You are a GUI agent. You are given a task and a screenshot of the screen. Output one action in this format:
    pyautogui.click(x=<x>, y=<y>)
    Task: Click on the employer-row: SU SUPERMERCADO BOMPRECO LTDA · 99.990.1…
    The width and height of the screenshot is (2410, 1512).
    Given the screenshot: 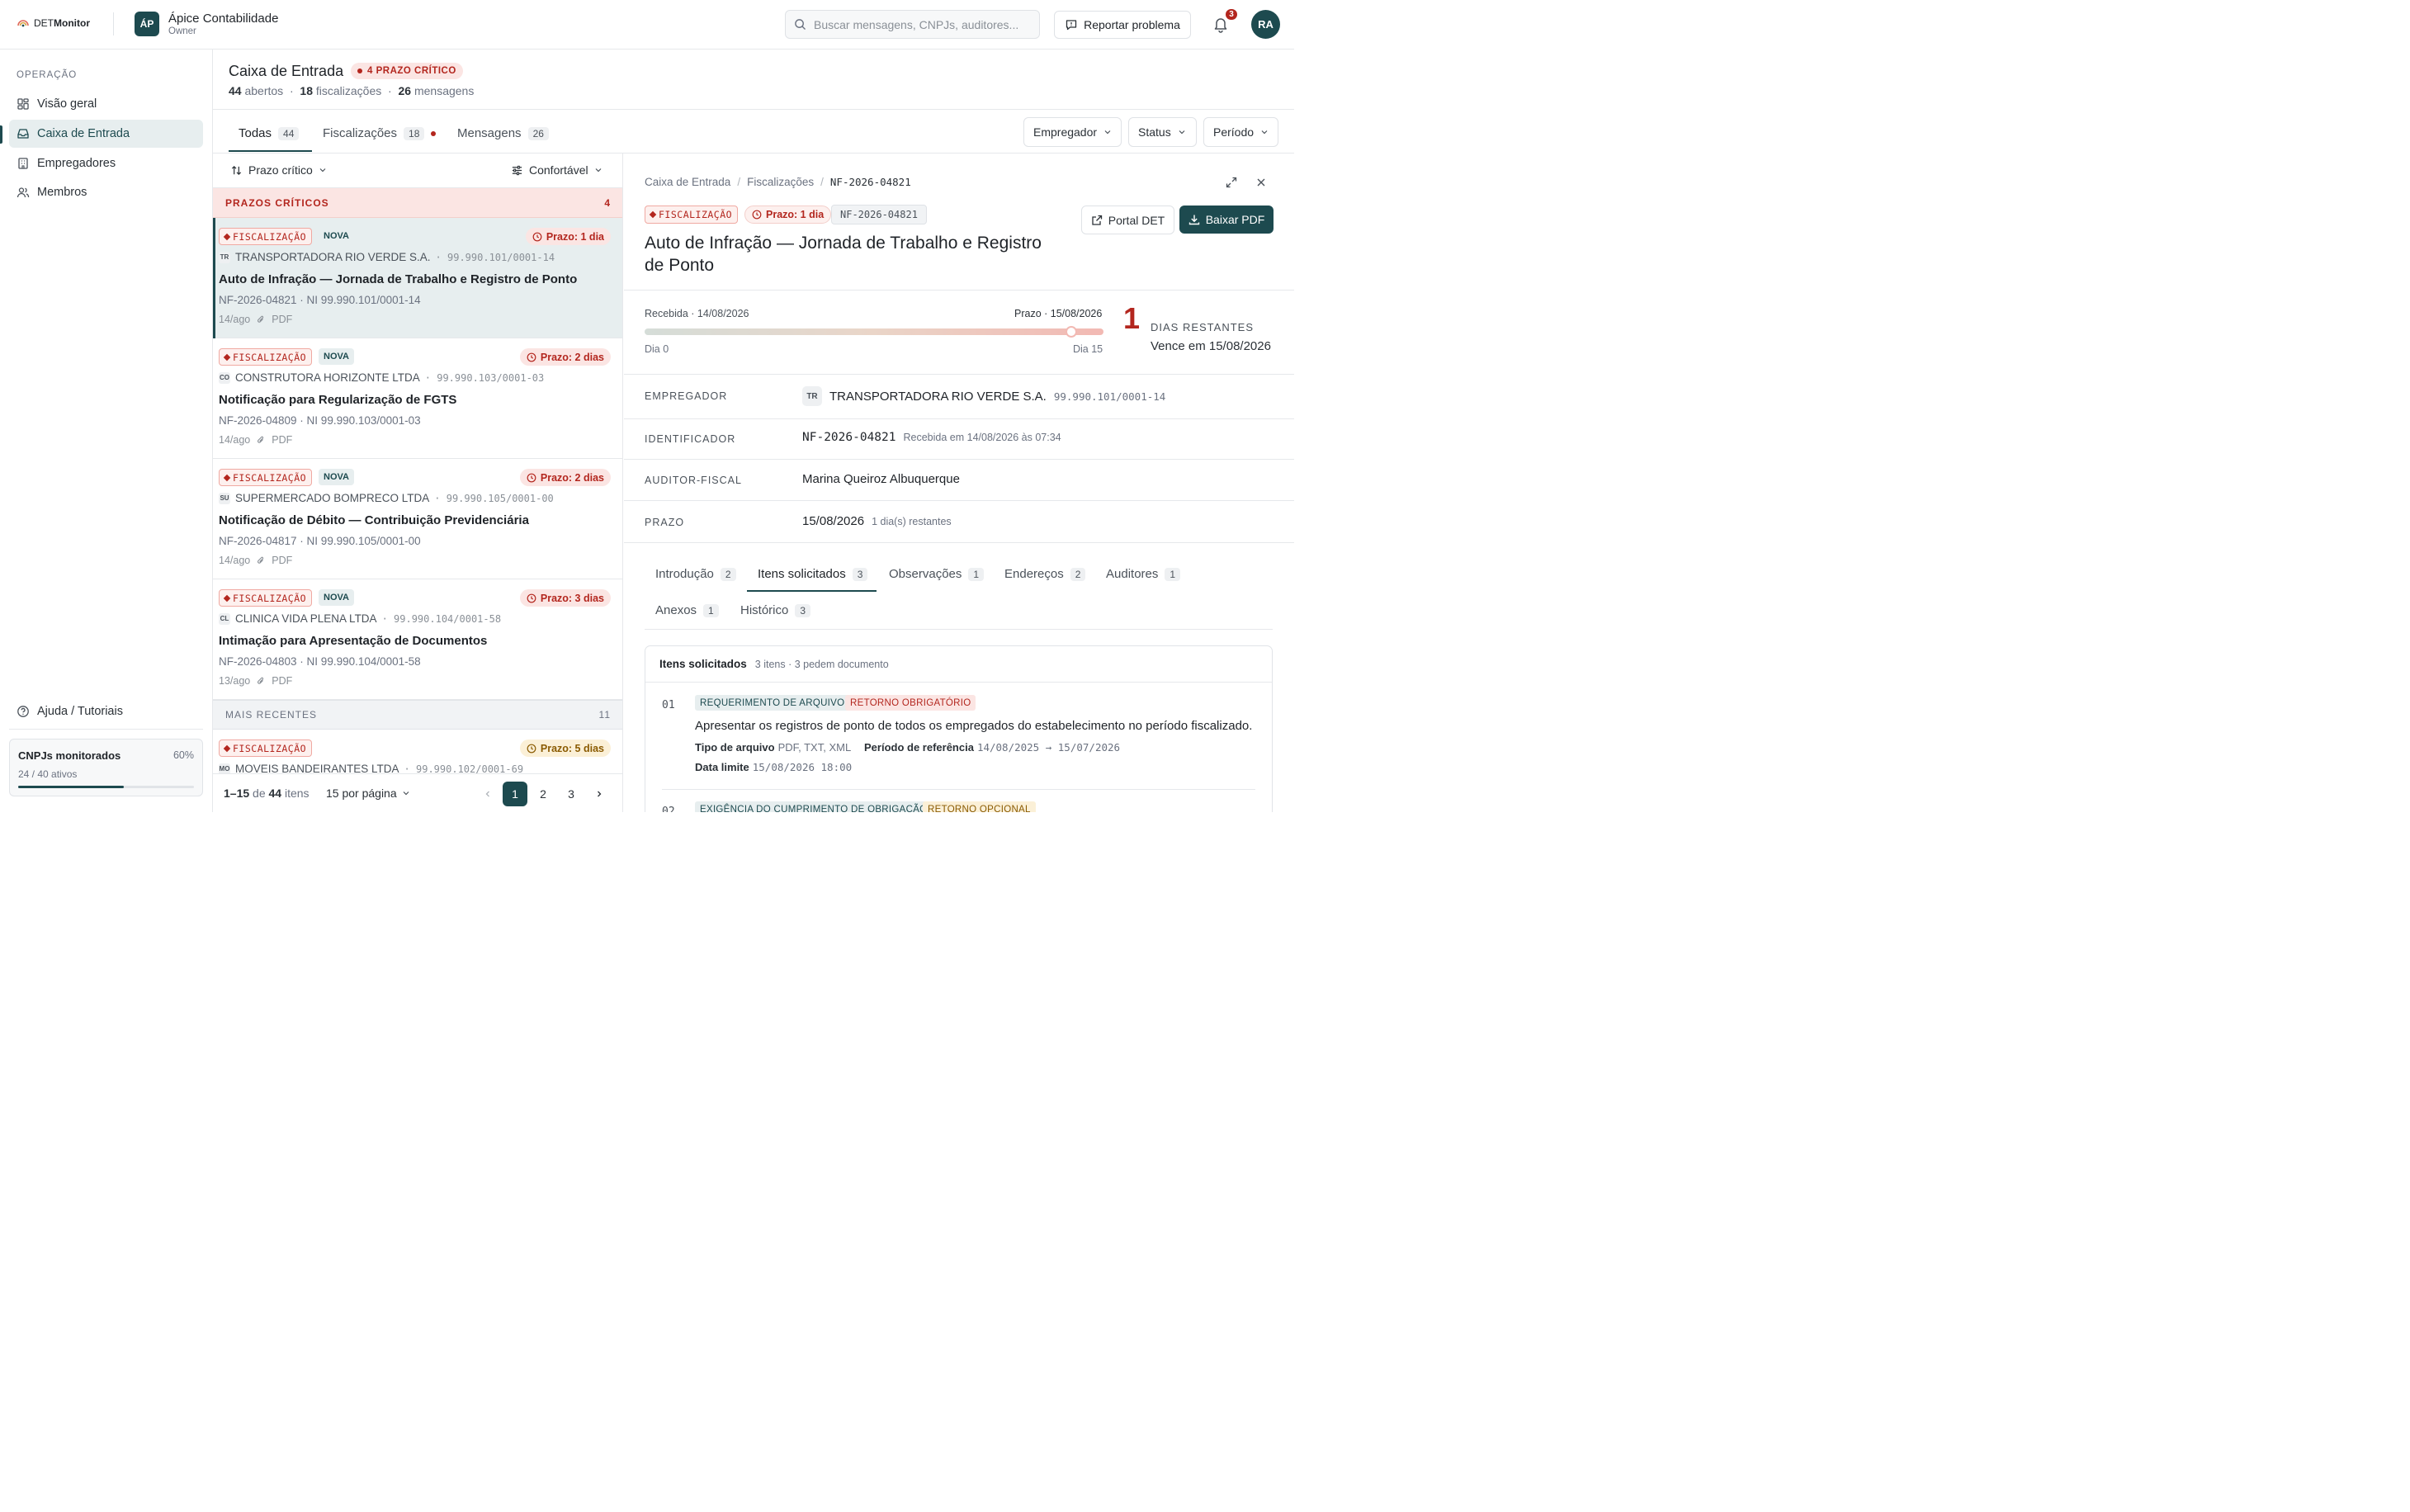 What is the action you would take?
    pyautogui.click(x=386, y=498)
    